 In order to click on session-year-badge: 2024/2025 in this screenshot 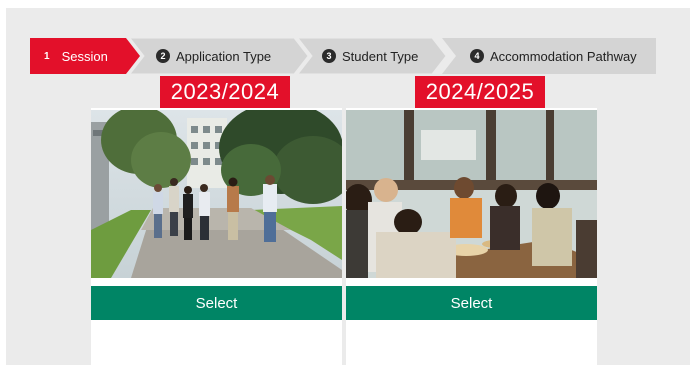, I will do `click(480, 92)`.